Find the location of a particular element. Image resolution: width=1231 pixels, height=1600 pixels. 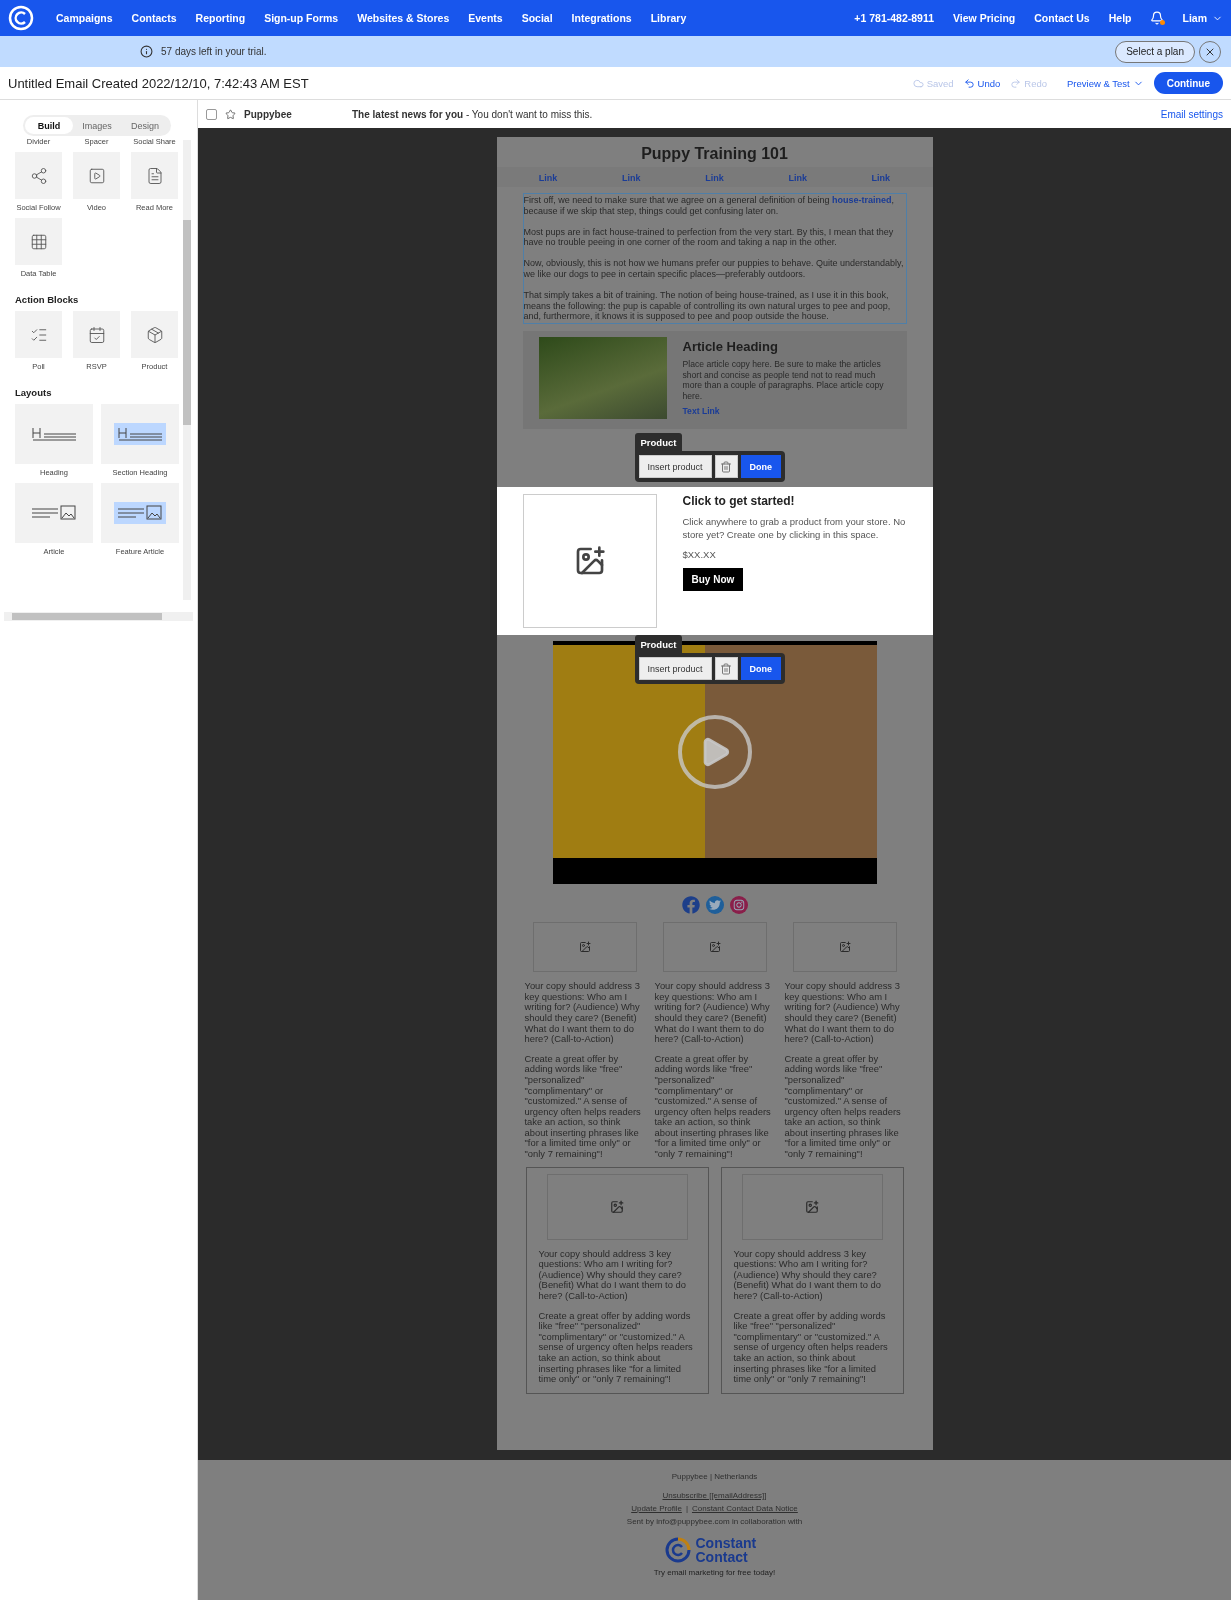

nav-link: View Pricing is located at coordinates (984, 18).